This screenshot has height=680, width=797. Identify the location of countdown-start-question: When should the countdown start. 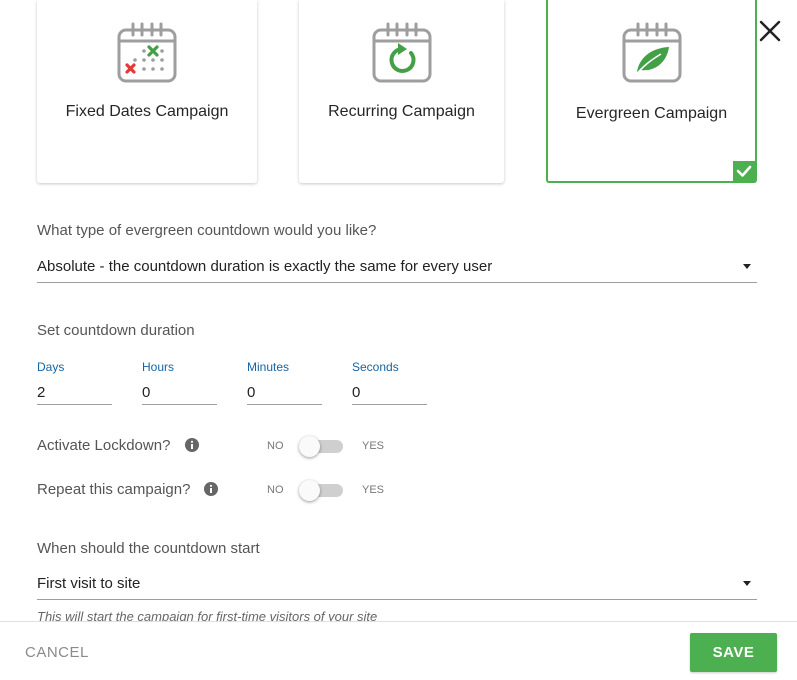
(148, 548).